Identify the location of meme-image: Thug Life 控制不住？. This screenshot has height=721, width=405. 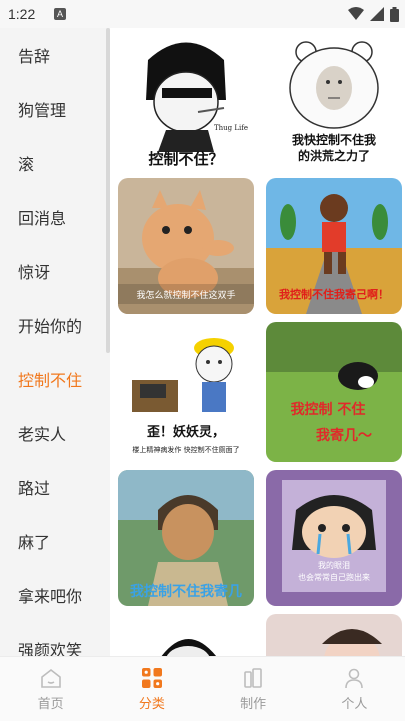
(186, 100).